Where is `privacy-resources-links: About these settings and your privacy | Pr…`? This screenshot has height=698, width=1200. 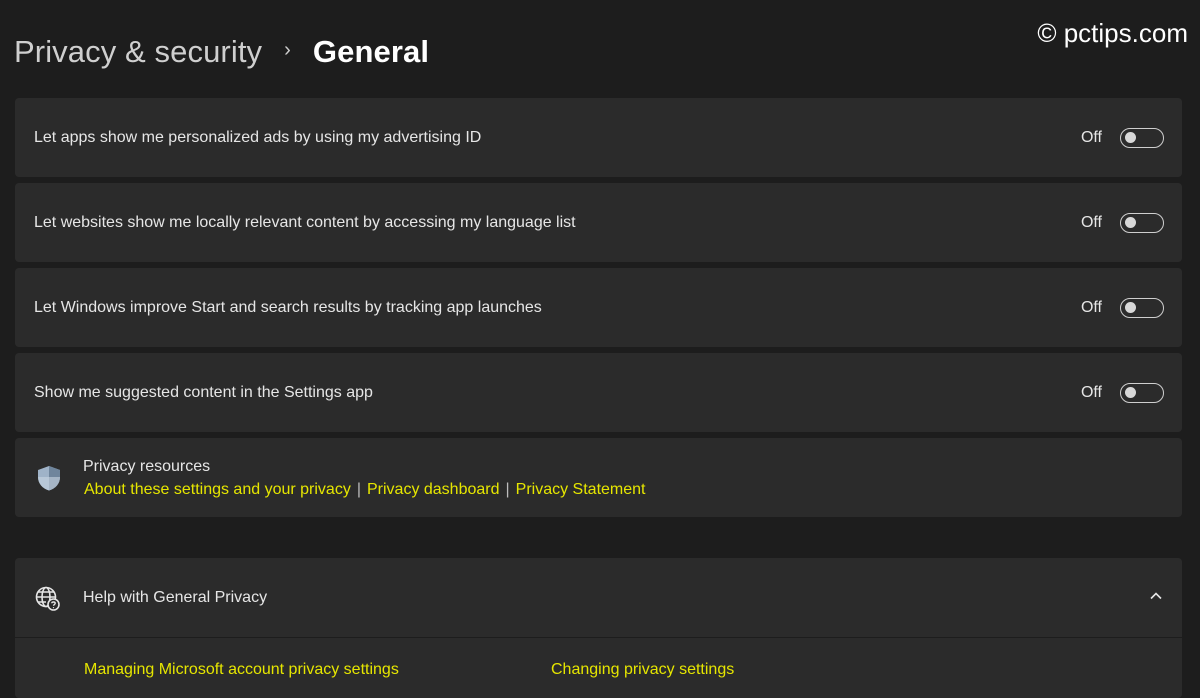 privacy-resources-links: About these settings and your privacy | Pr… is located at coordinates (364, 490).